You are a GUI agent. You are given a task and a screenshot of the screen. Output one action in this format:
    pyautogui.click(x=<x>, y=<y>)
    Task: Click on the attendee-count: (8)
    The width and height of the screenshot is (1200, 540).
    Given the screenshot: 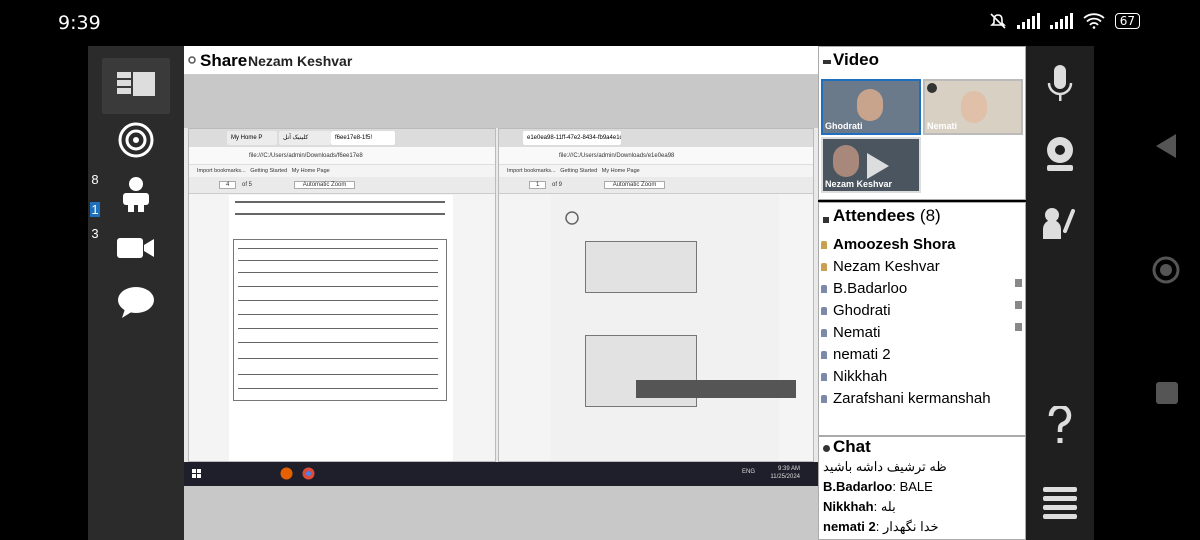 What is the action you would take?
    pyautogui.click(x=930, y=215)
    